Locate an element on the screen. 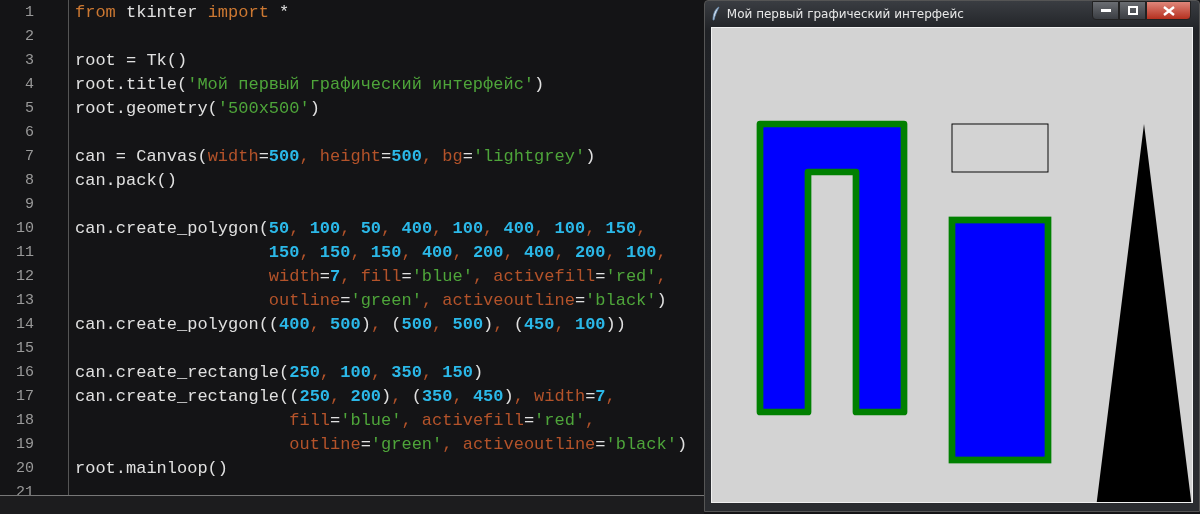 Image resolution: width=1200 pixels, height=514 pixels. code-line: can.create_rectangle(250, 100, 350, 150) is located at coordinates (279, 372).